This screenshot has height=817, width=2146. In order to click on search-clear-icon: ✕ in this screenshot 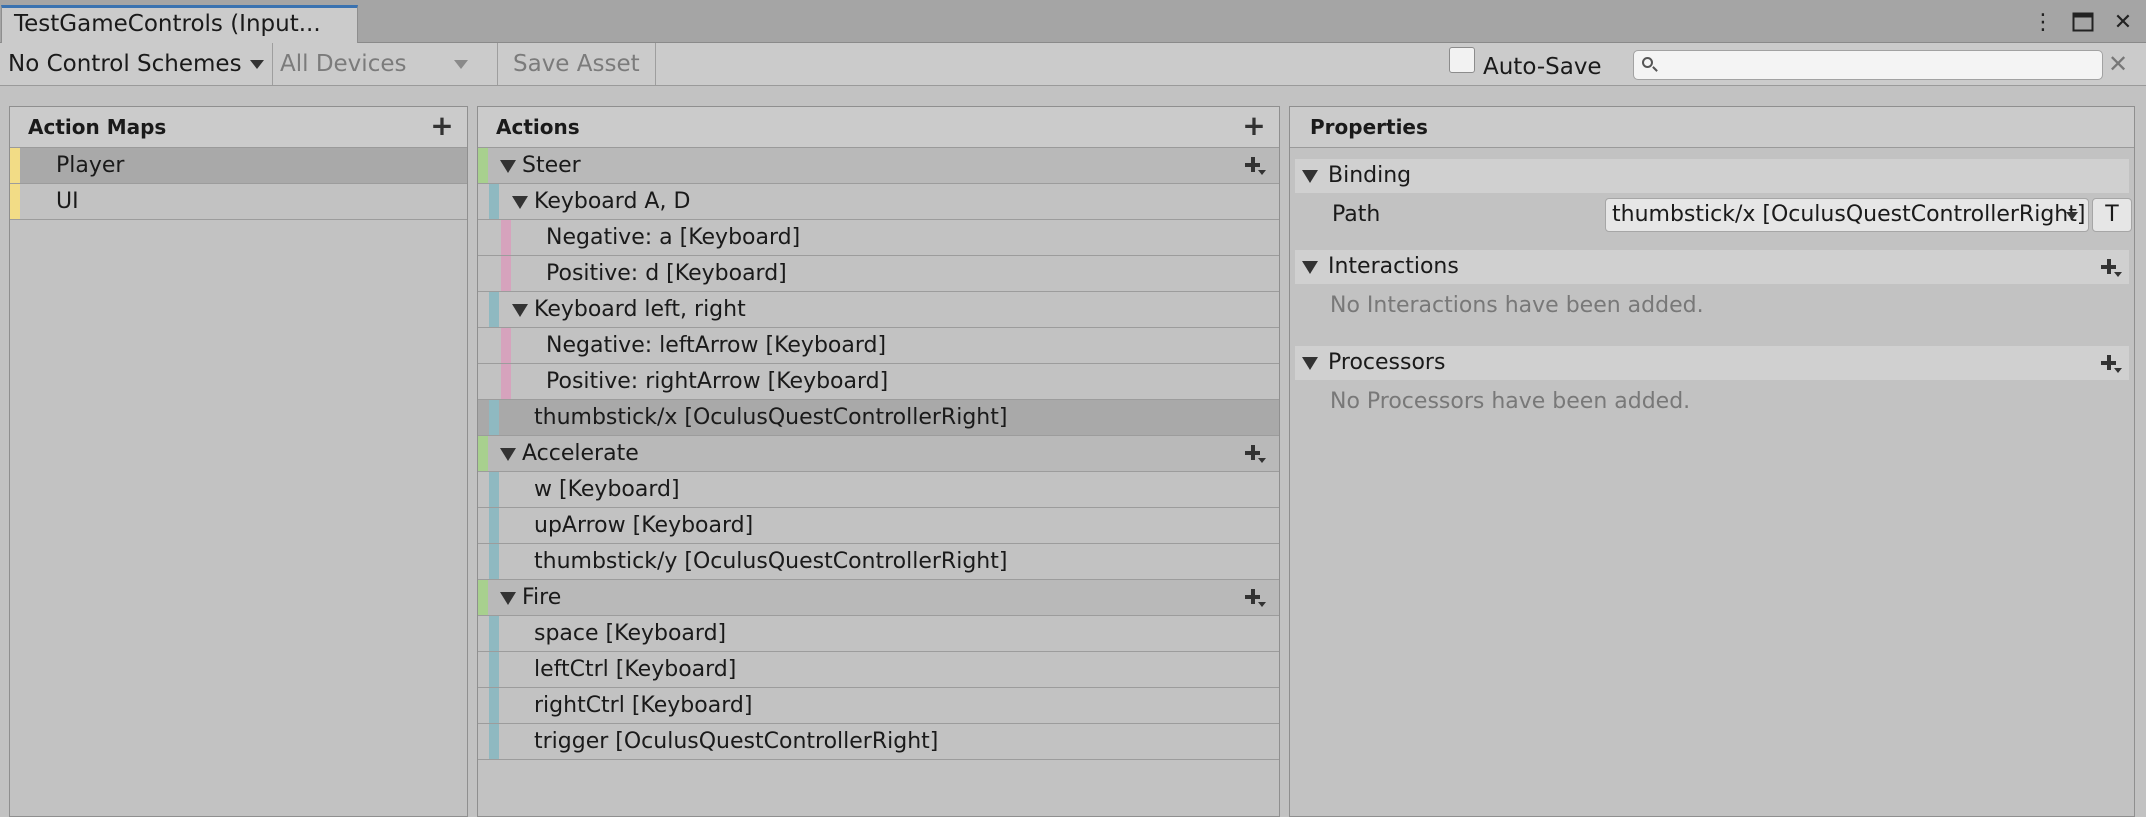, I will do `click(2118, 64)`.